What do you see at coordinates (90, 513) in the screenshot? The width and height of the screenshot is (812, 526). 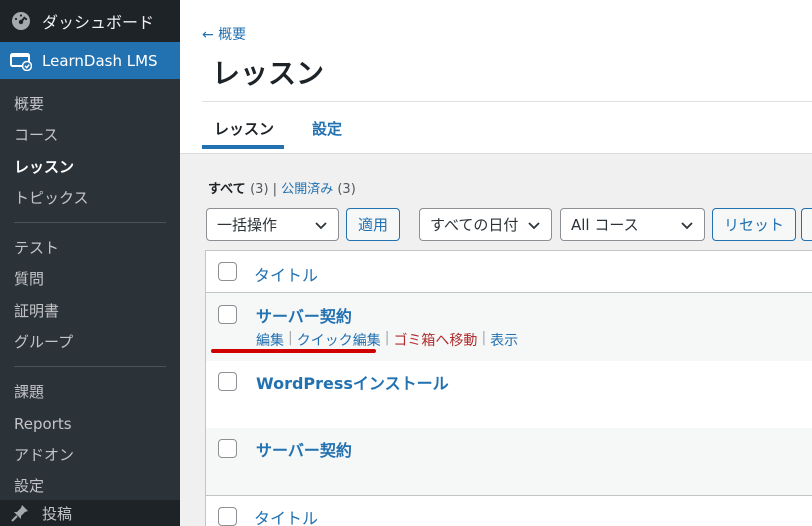 I see `sidebar-item-posts: 投稿` at bounding box center [90, 513].